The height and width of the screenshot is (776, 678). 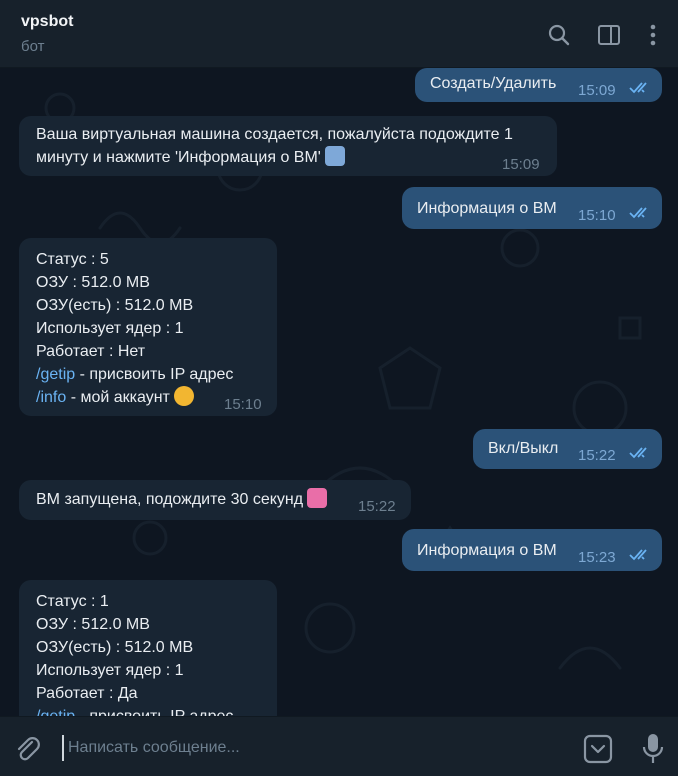 I want to click on message-incoming: ВМ запущена, подождите 30 секунд 15:22, so click(x=215, y=500).